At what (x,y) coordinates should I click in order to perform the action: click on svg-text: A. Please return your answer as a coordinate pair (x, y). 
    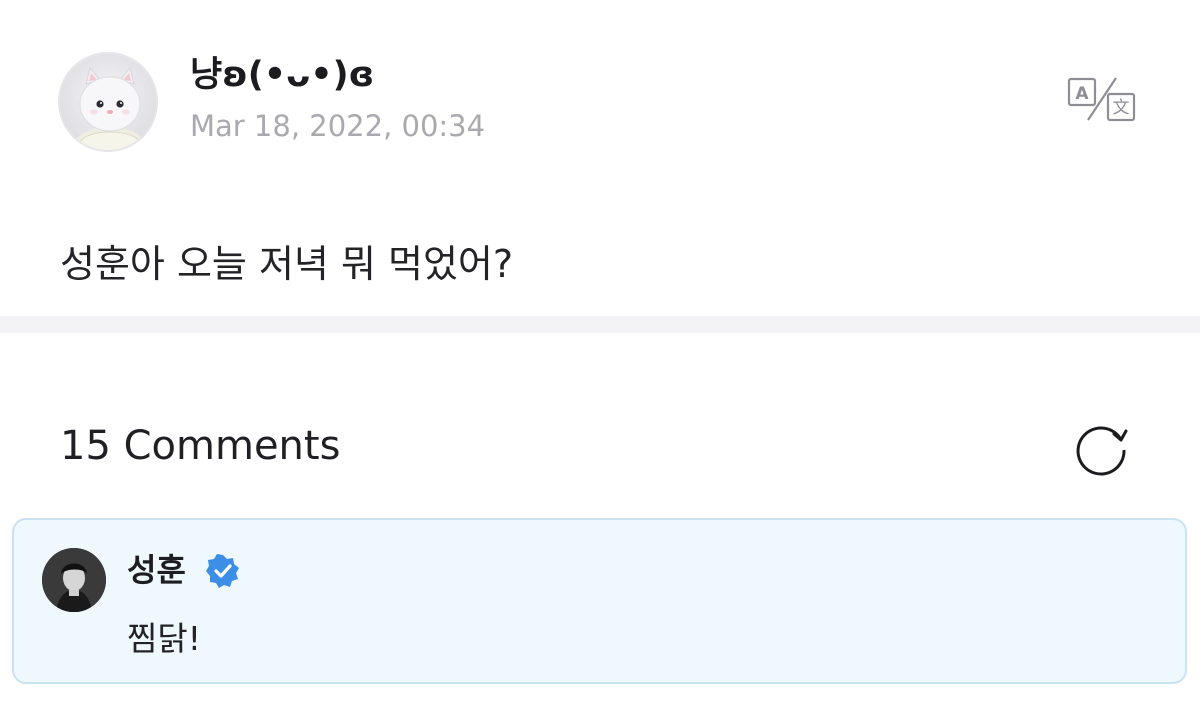
    Looking at the image, I should click on (1082, 94).